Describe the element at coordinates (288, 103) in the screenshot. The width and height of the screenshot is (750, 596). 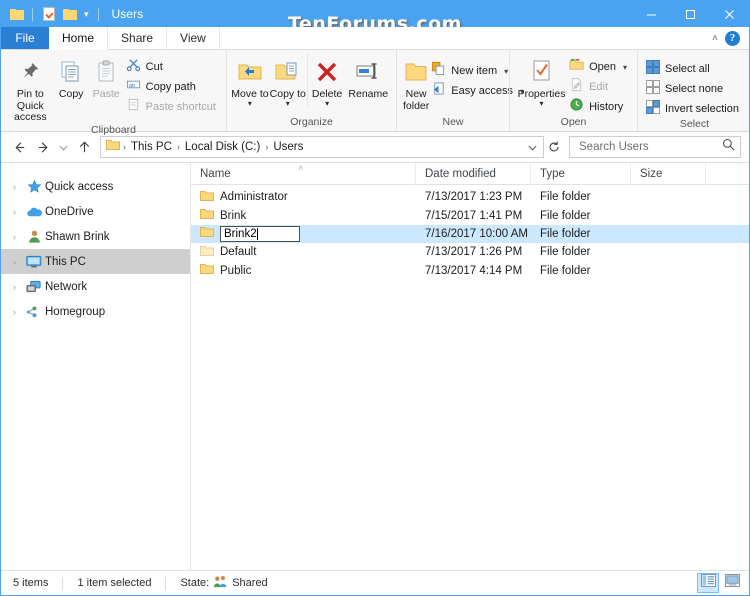
I see `copy-to-chevron-down-icon: ▾` at that location.